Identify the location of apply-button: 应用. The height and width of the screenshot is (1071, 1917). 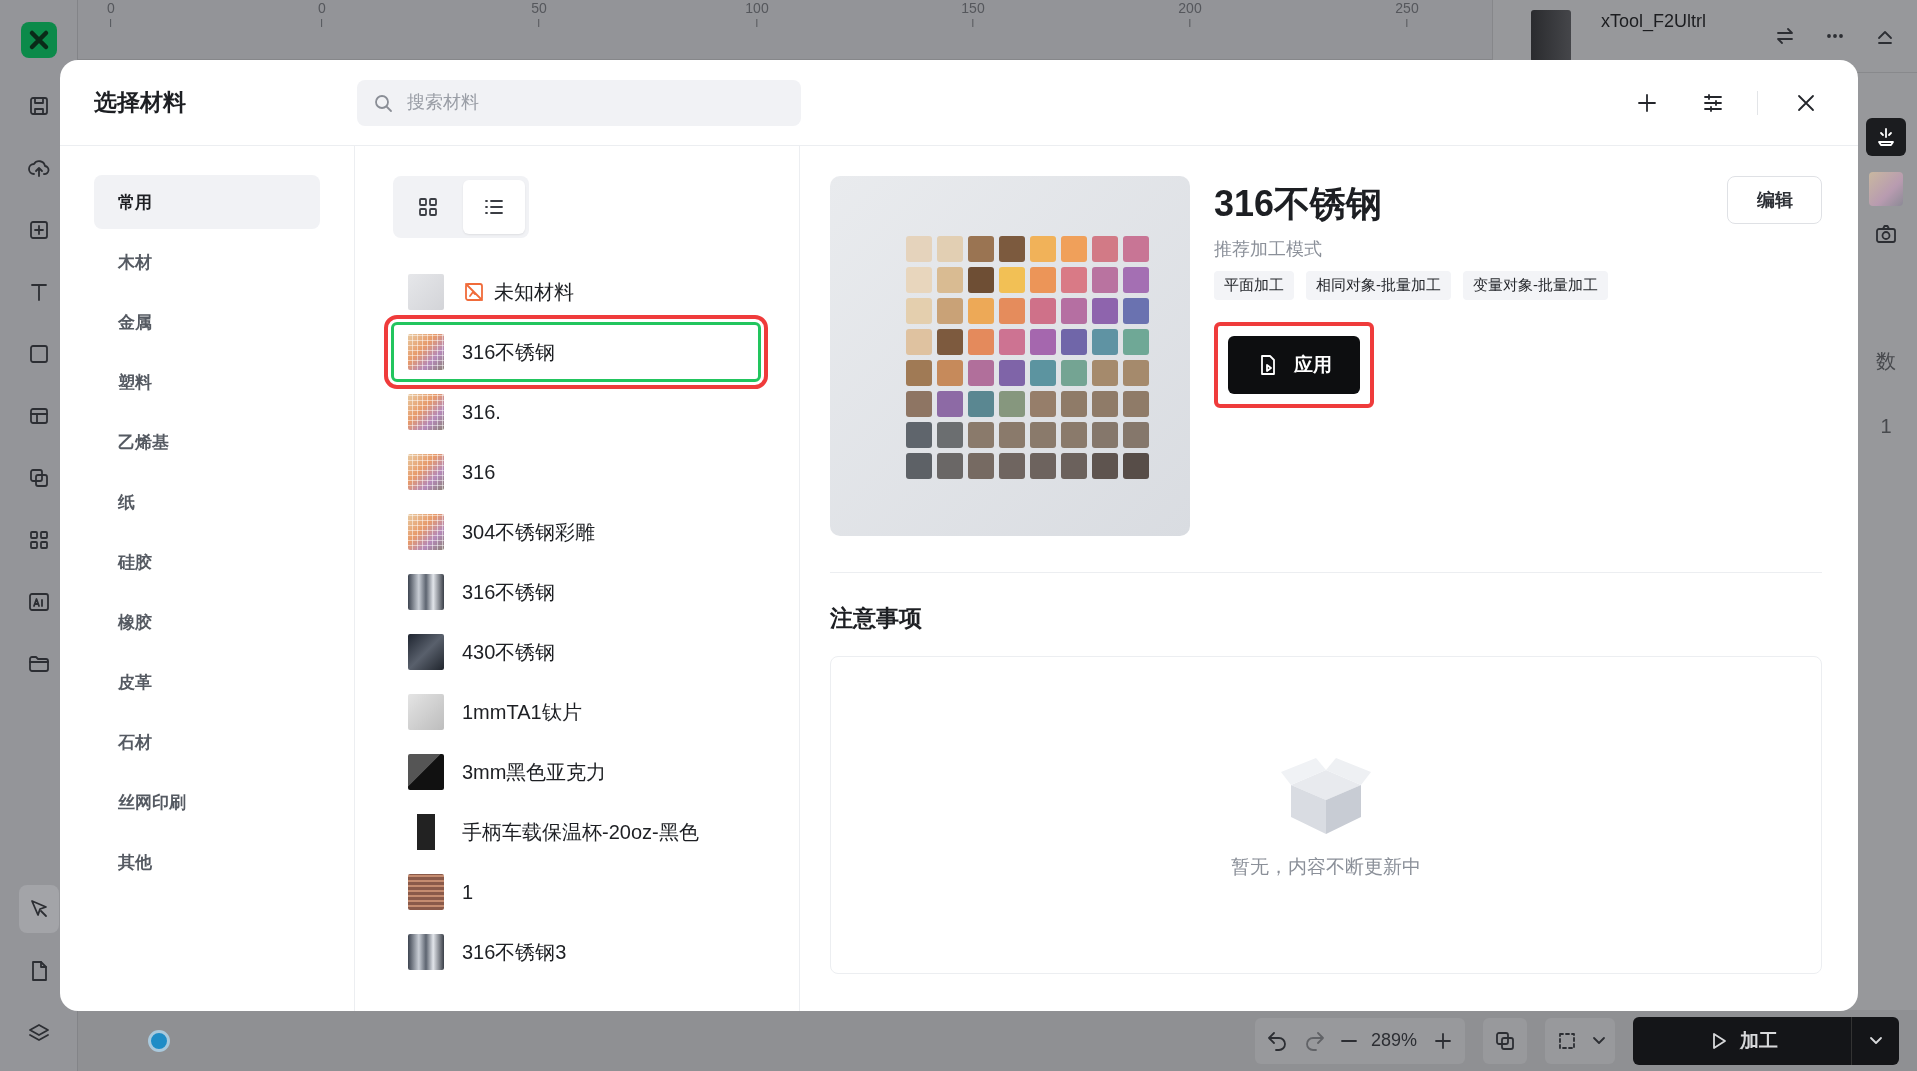
(1294, 365).